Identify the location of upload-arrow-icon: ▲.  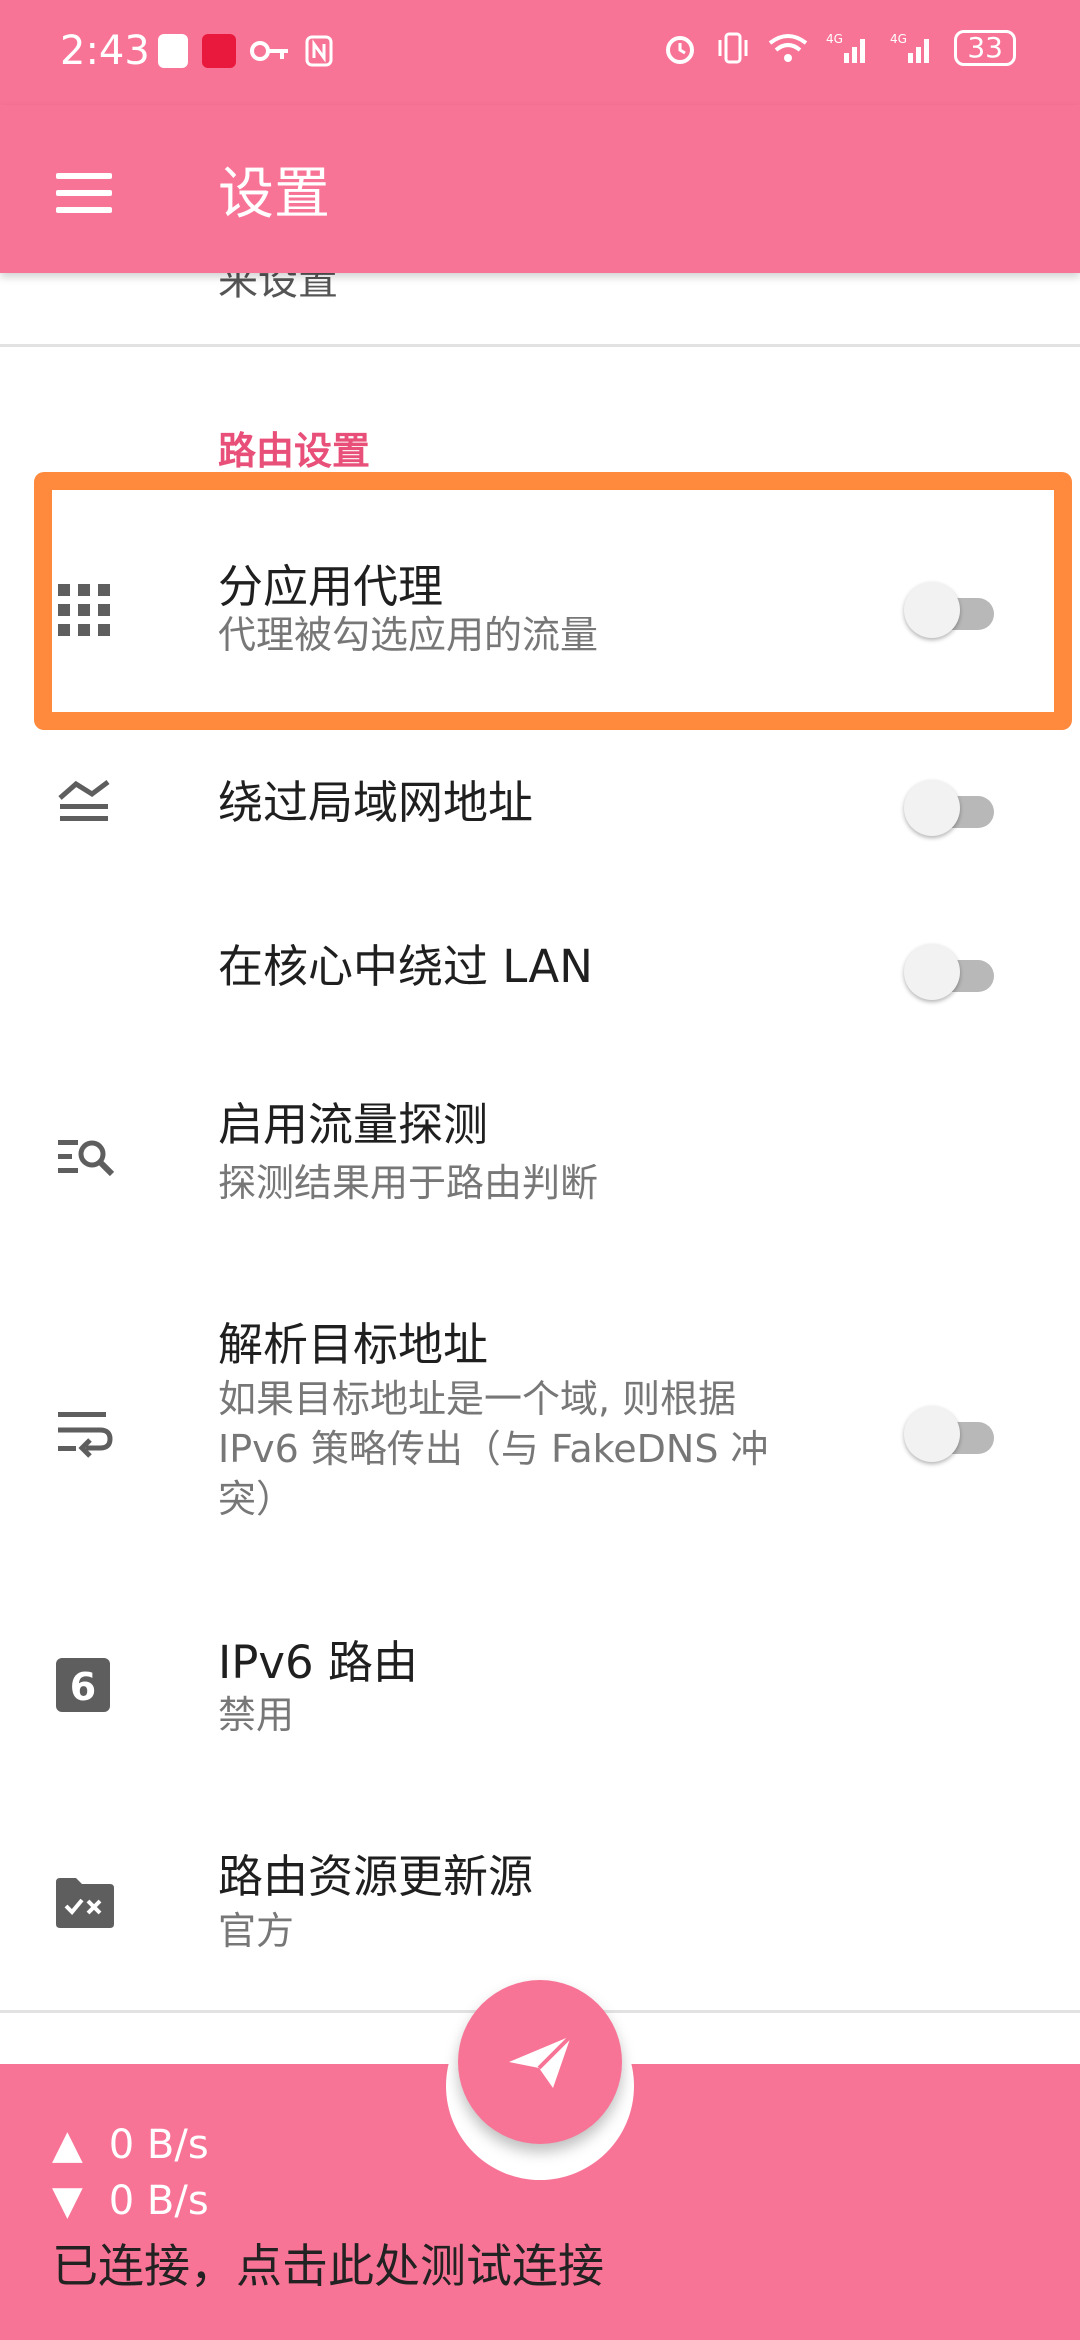
(67, 2145).